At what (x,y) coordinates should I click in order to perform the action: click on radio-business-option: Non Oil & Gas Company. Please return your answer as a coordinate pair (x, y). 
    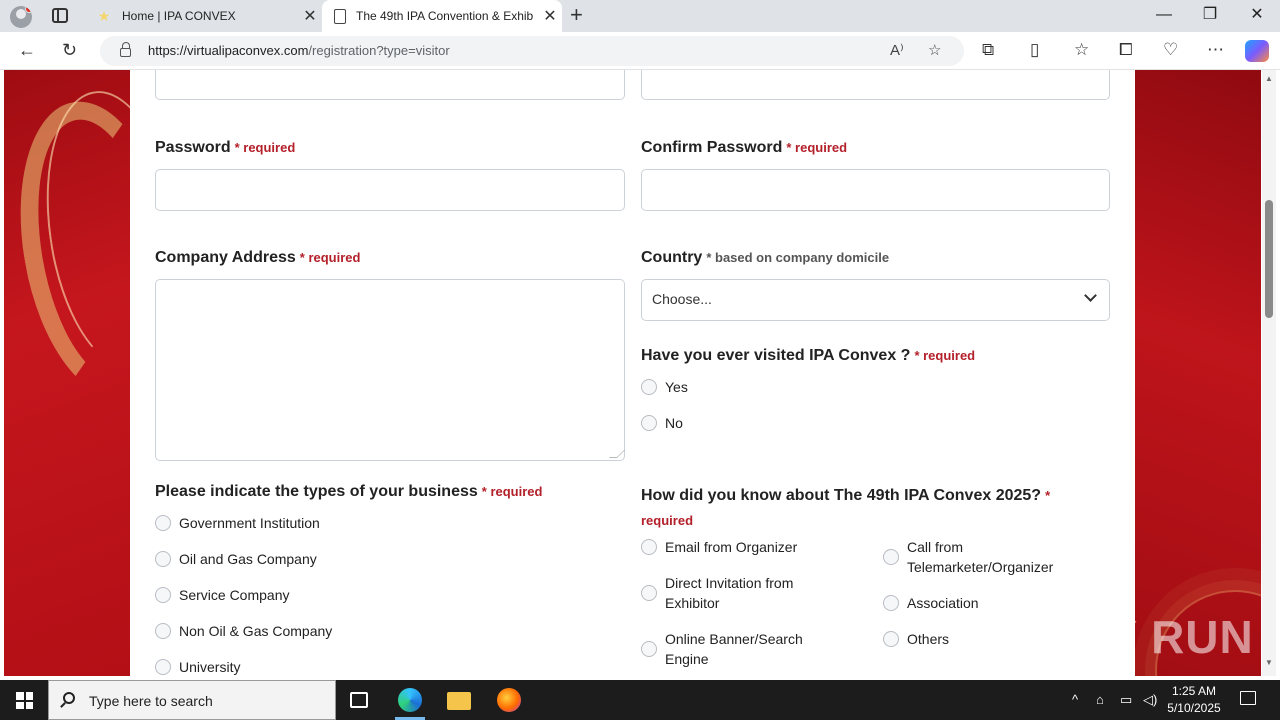
    Looking at the image, I should click on (243, 631).